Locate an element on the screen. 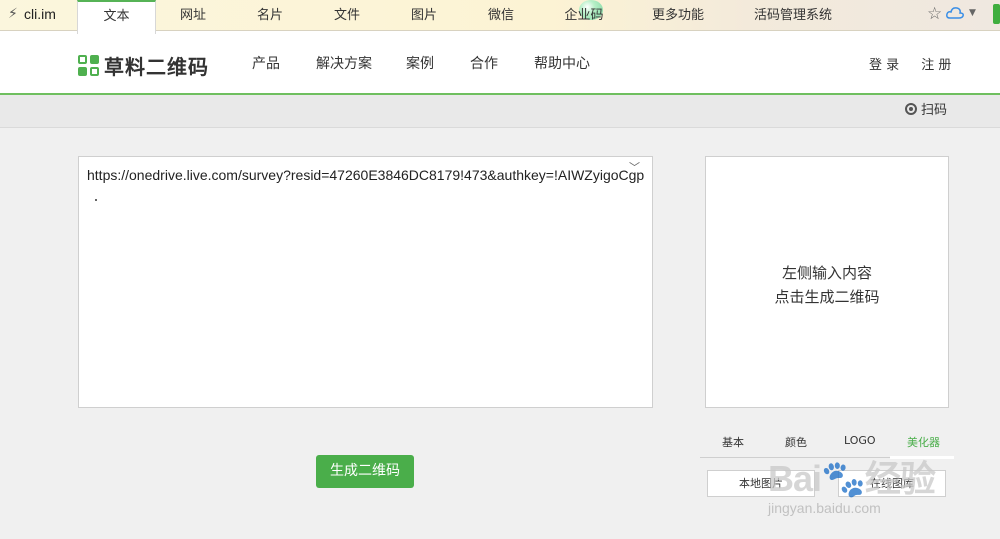 The height and width of the screenshot is (539, 1000). scan-icon is located at coordinates (911, 109).